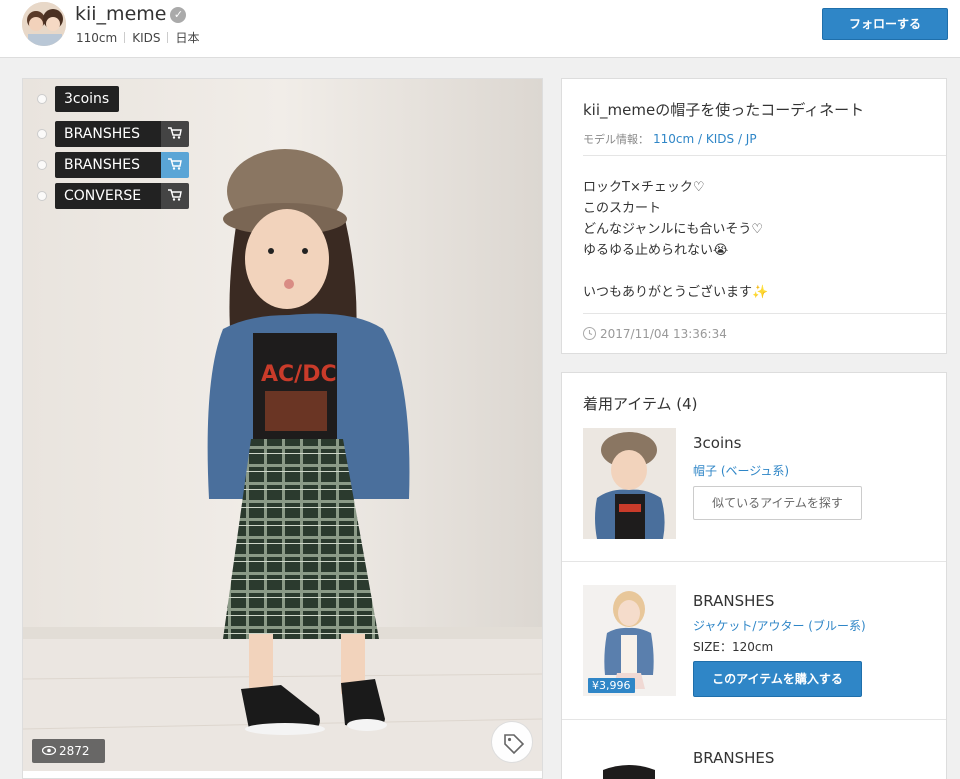 This screenshot has width=960, height=779. What do you see at coordinates (885, 24) in the screenshot?
I see `follow-button: フォローする` at bounding box center [885, 24].